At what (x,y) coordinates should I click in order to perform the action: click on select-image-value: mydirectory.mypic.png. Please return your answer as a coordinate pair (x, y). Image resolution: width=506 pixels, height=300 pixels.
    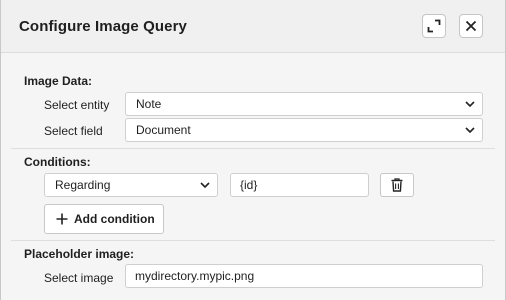
    Looking at the image, I should click on (195, 276).